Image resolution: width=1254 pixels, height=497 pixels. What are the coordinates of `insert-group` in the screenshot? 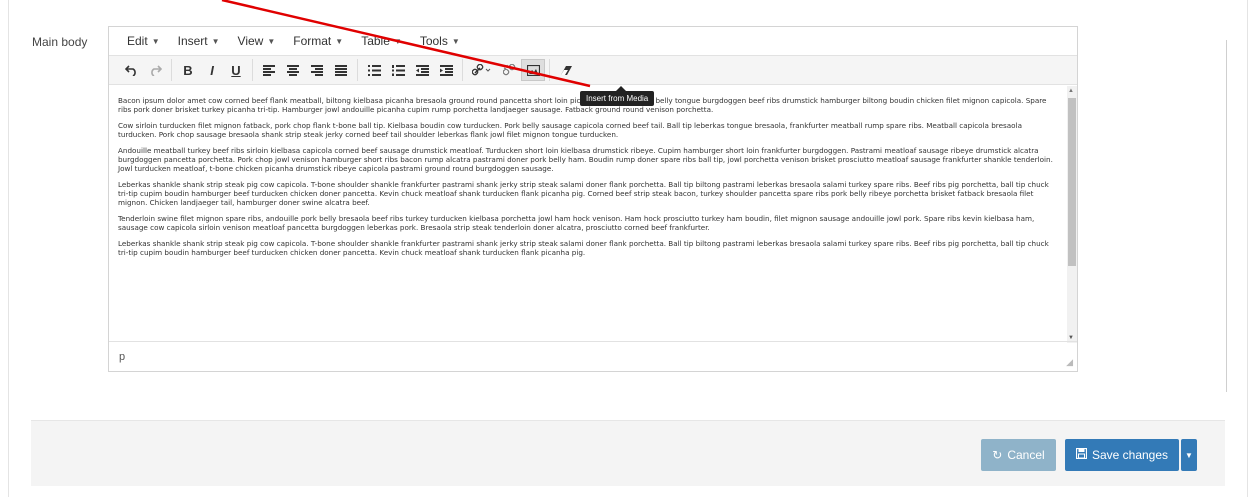 It's located at (506, 70).